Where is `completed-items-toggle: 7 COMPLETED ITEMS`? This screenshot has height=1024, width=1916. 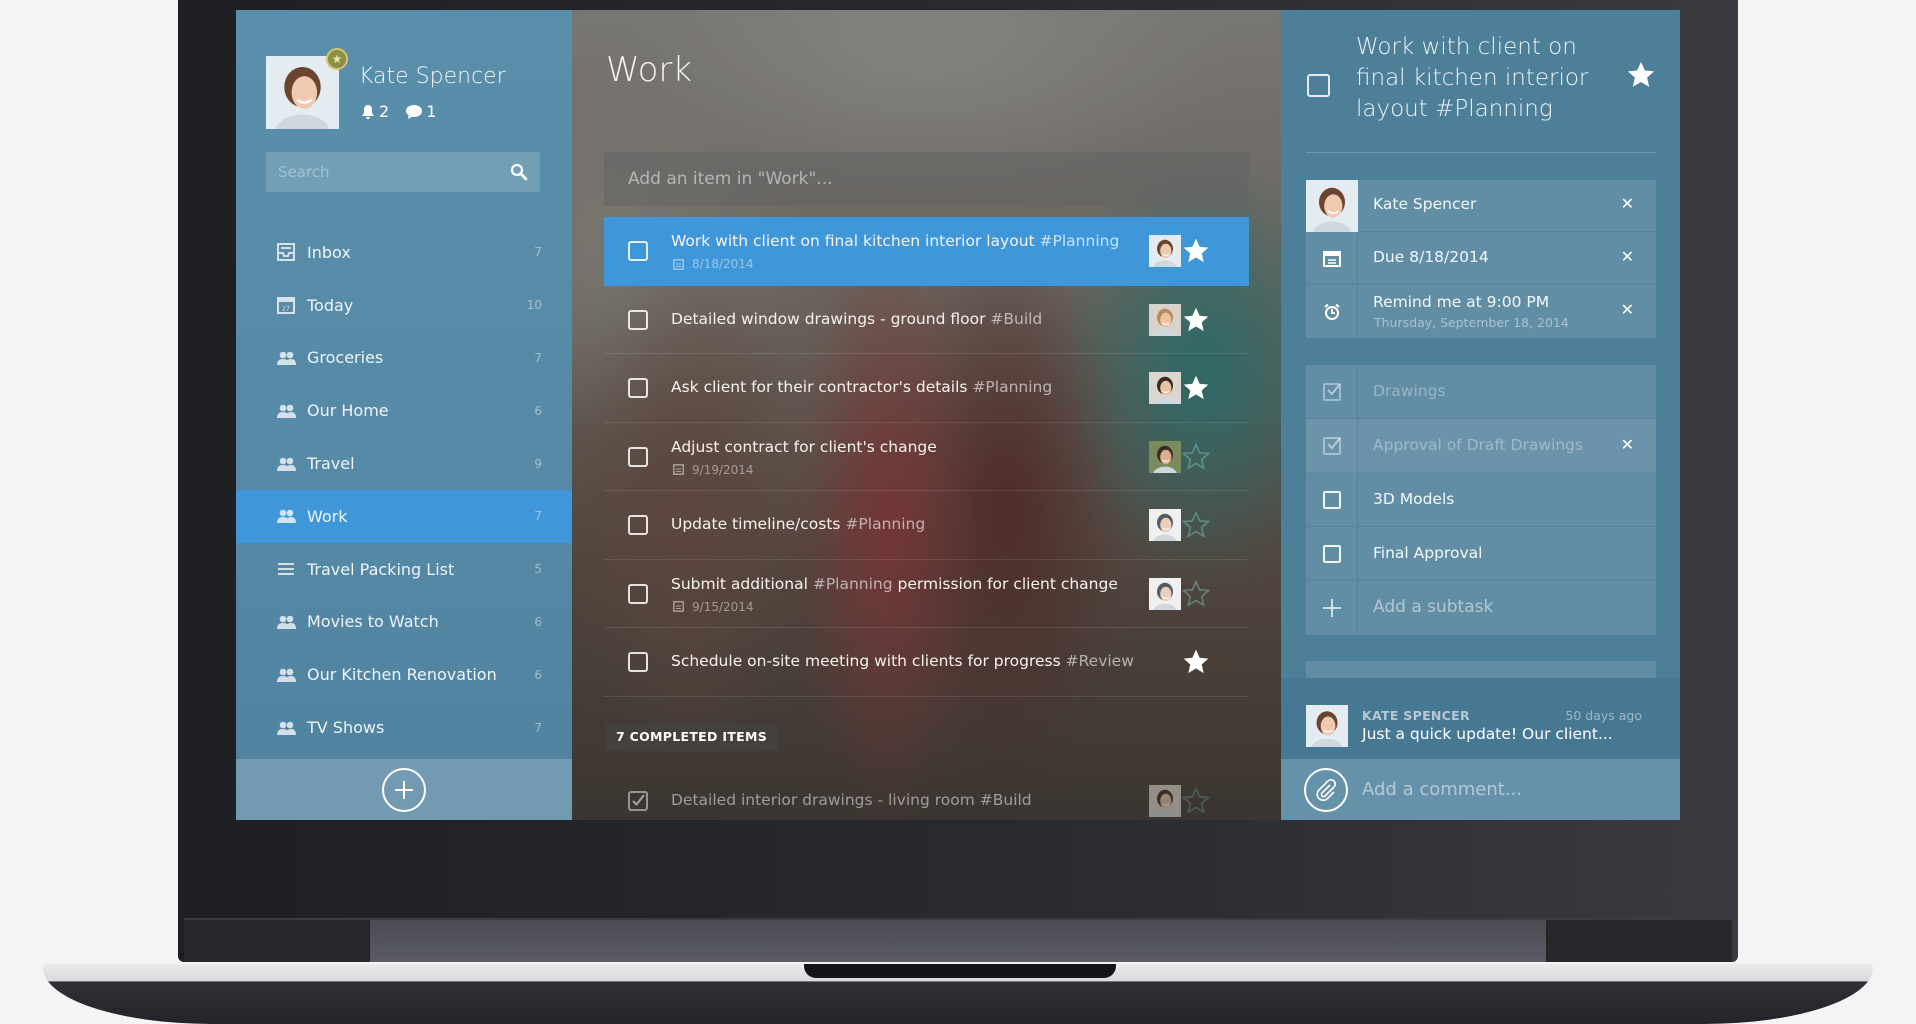 completed-items-toggle: 7 COMPLETED ITEMS is located at coordinates (692, 737).